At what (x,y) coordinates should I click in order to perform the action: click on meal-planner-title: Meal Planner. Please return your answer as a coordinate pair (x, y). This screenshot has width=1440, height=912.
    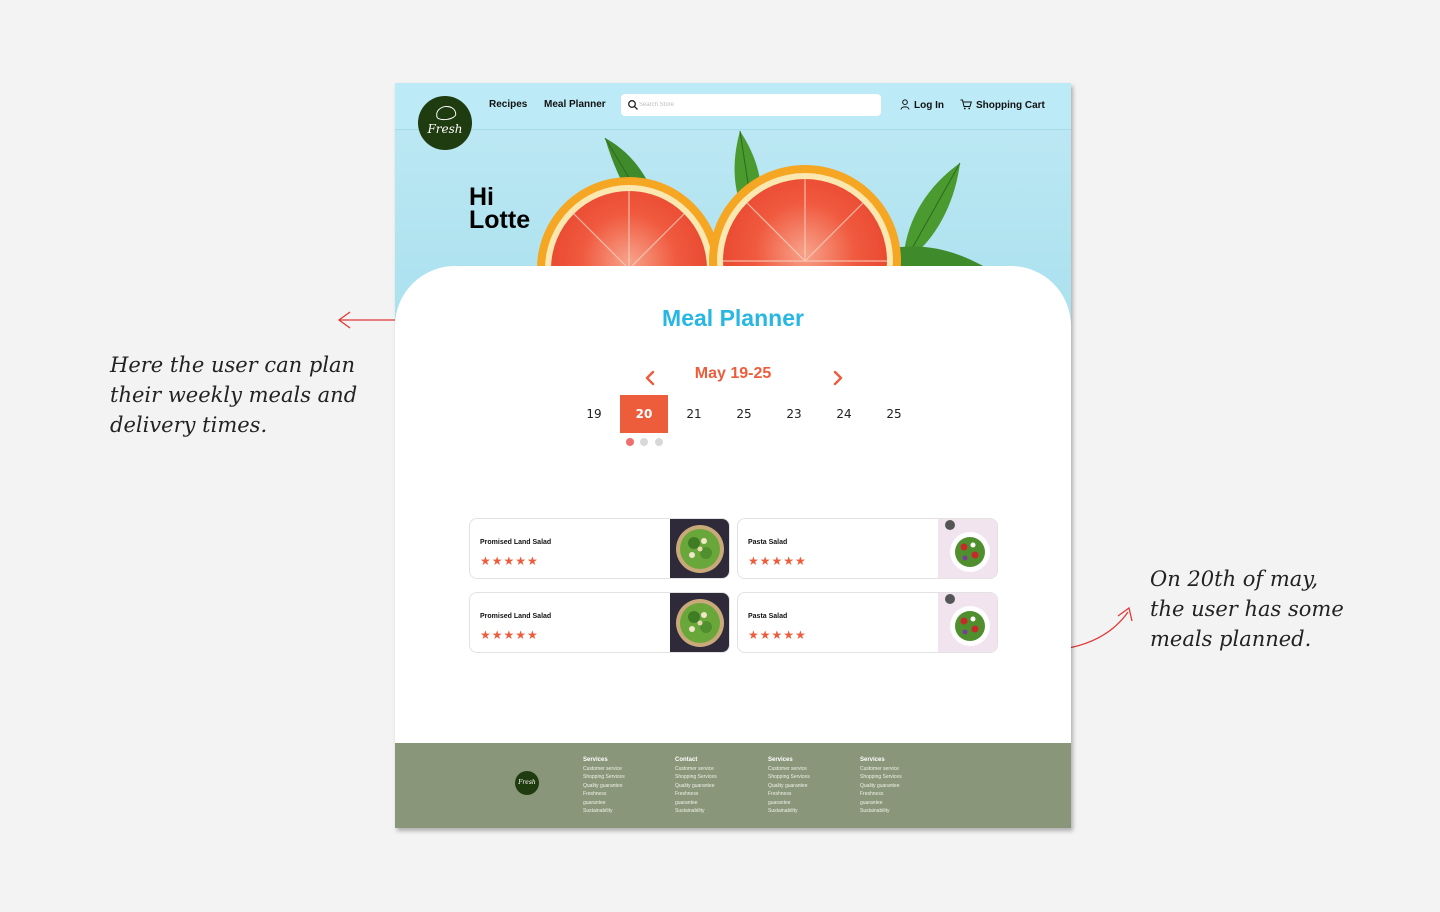
    Looking at the image, I should click on (733, 318).